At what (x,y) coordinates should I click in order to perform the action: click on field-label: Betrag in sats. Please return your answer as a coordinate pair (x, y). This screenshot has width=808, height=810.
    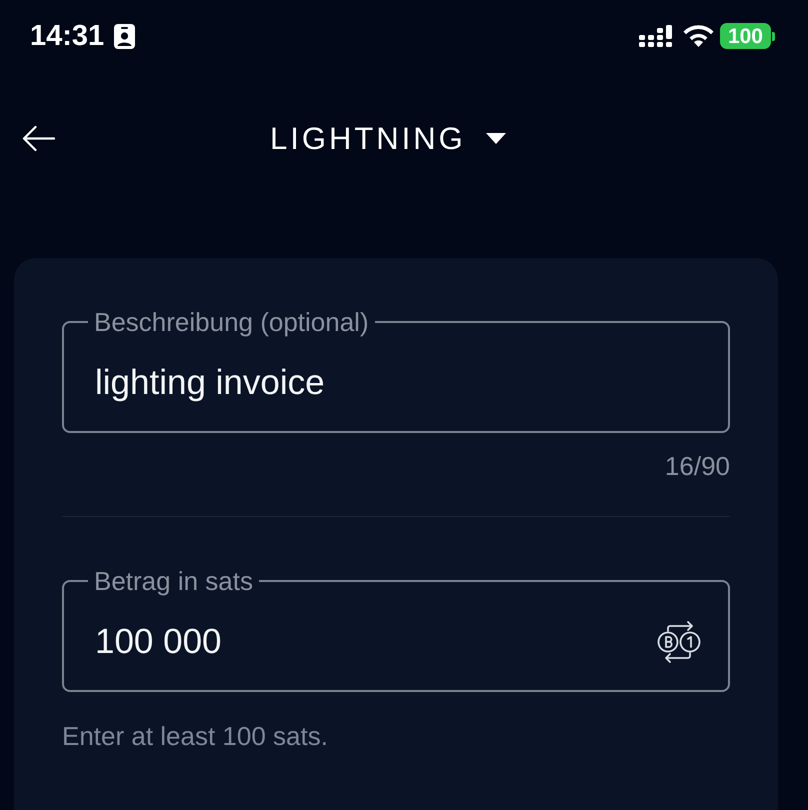
    Looking at the image, I should click on (173, 581).